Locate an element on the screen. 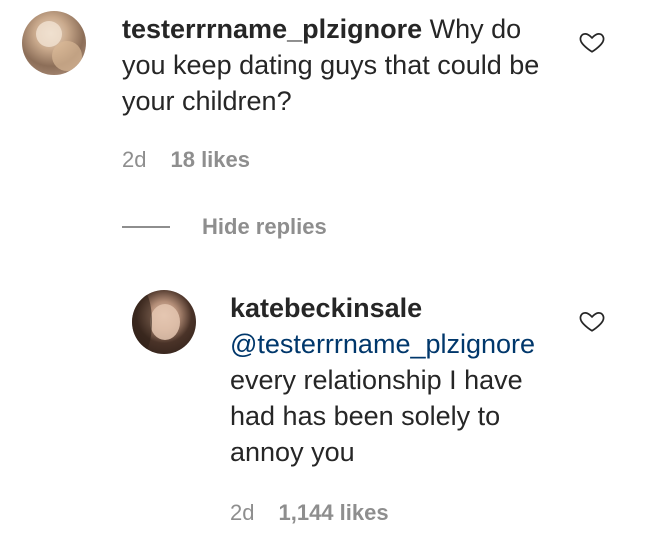 Image resolution: width=655 pixels, height=537 pixels. reply-timestamp: 2d is located at coordinates (242, 513).